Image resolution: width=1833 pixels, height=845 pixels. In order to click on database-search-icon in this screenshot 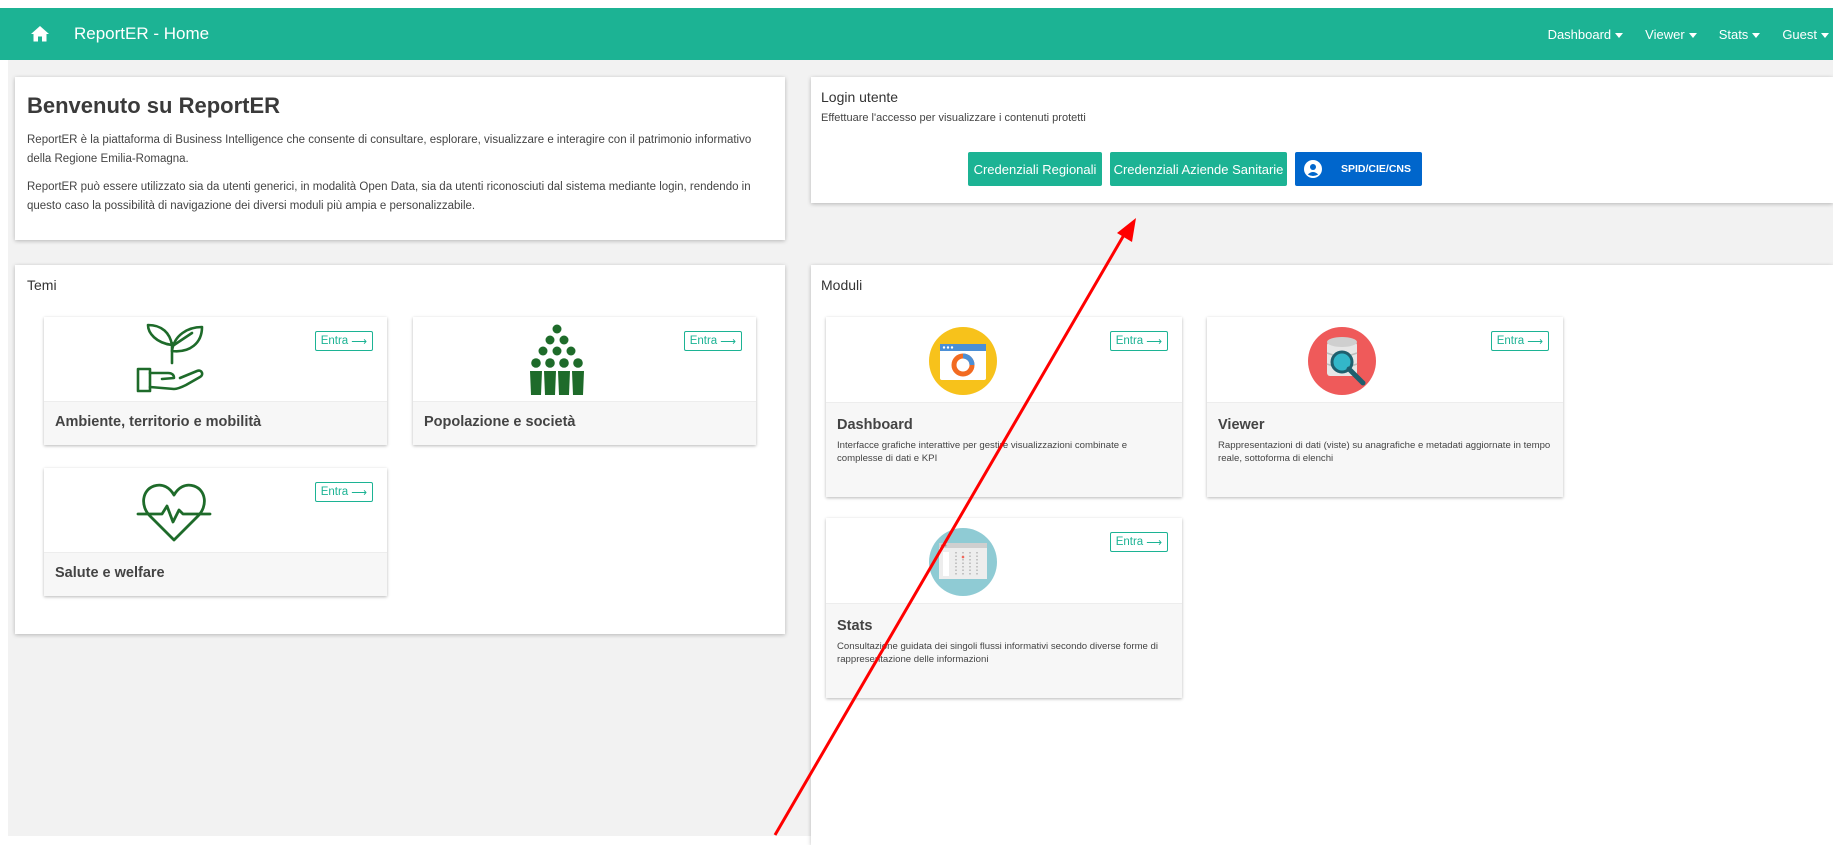, I will do `click(1342, 361)`.